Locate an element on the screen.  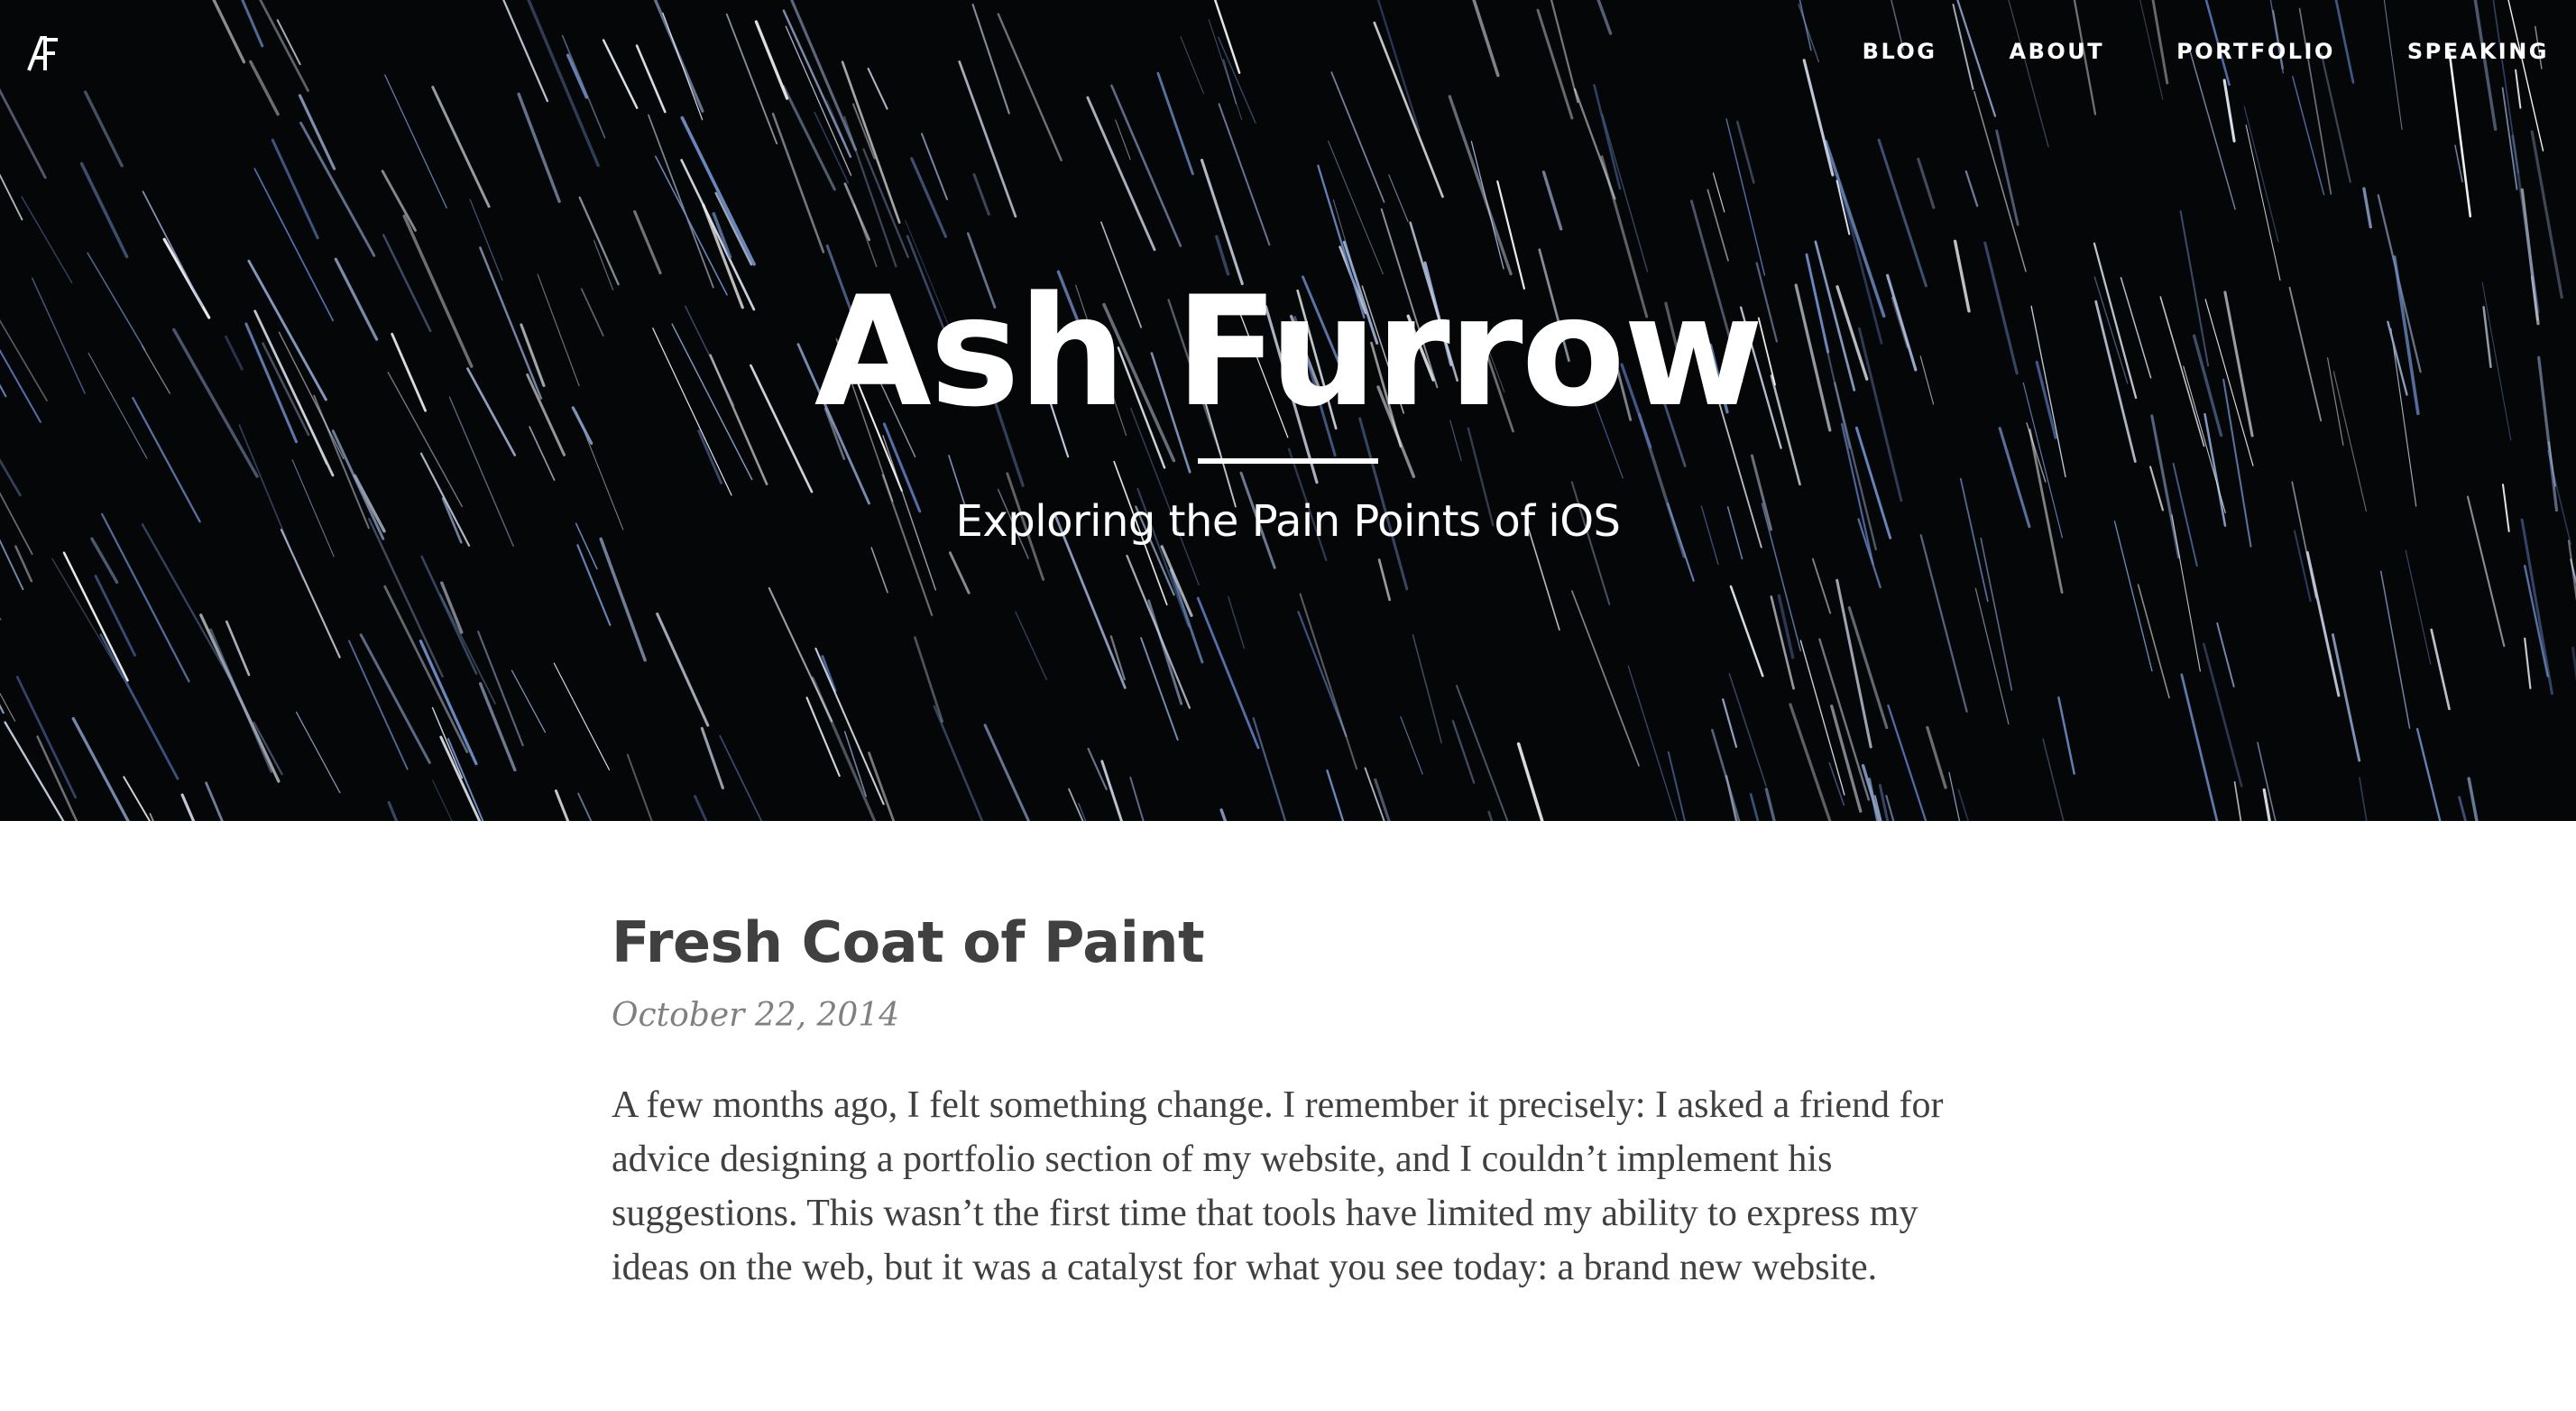
nav-about: ABOUT is located at coordinates (2057, 51).